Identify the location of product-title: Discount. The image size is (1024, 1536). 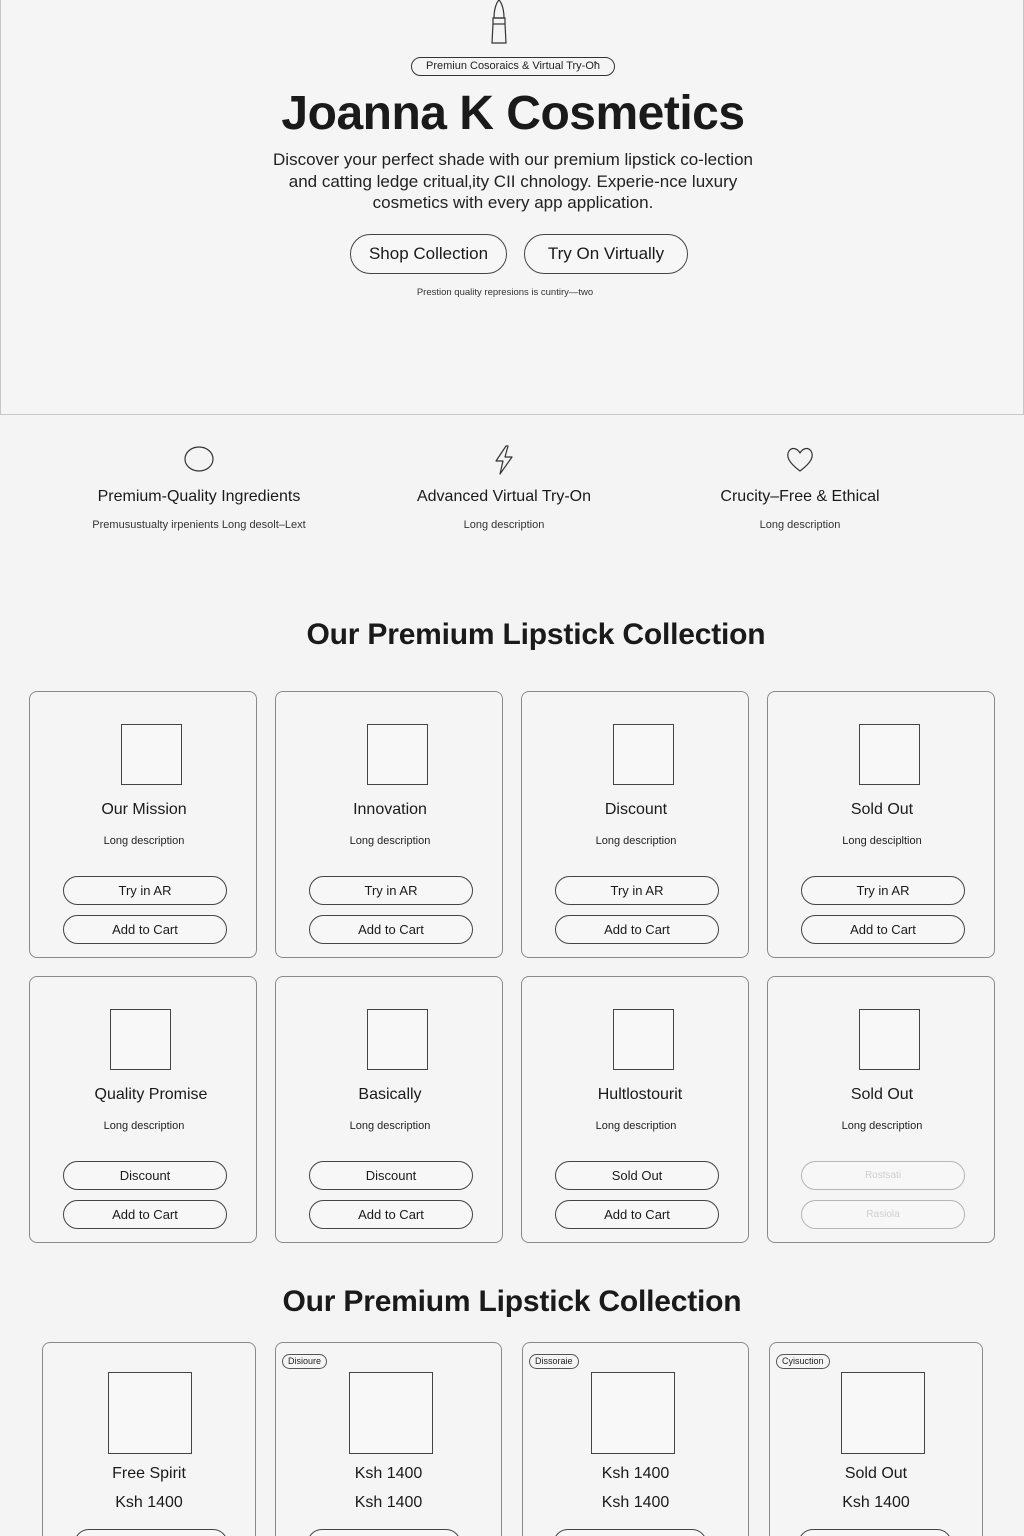
(636, 809).